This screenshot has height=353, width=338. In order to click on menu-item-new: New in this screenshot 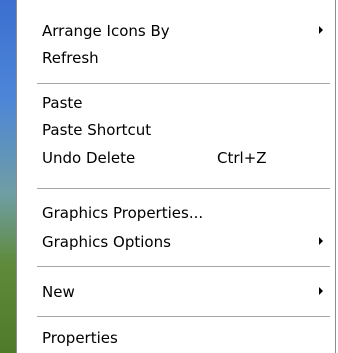, I will do `click(176, 292)`.